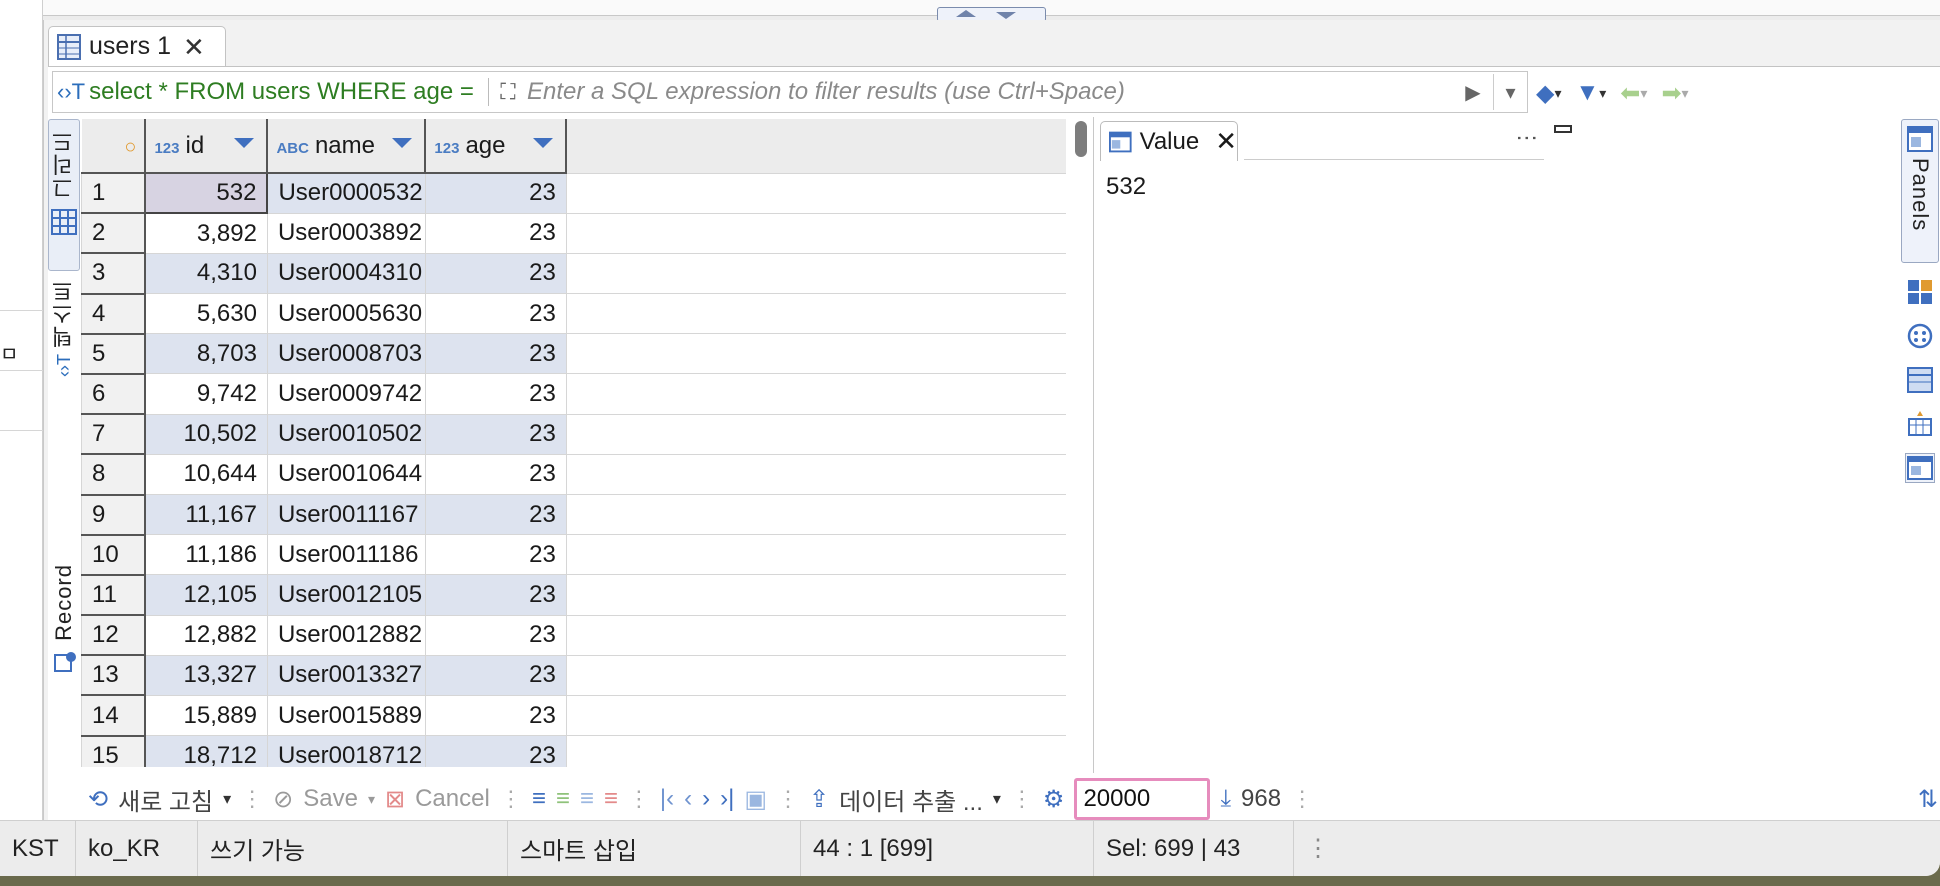 This screenshot has width=1940, height=886. I want to click on cell-name: User0012882, so click(346, 635).